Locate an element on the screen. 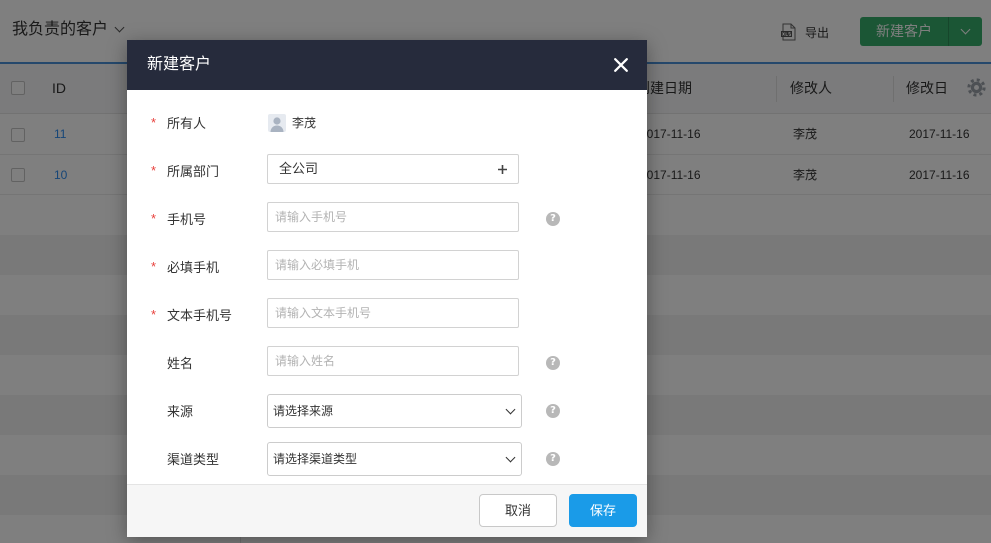  channel-type-select: 请选择渠道类型 is located at coordinates (394, 459).